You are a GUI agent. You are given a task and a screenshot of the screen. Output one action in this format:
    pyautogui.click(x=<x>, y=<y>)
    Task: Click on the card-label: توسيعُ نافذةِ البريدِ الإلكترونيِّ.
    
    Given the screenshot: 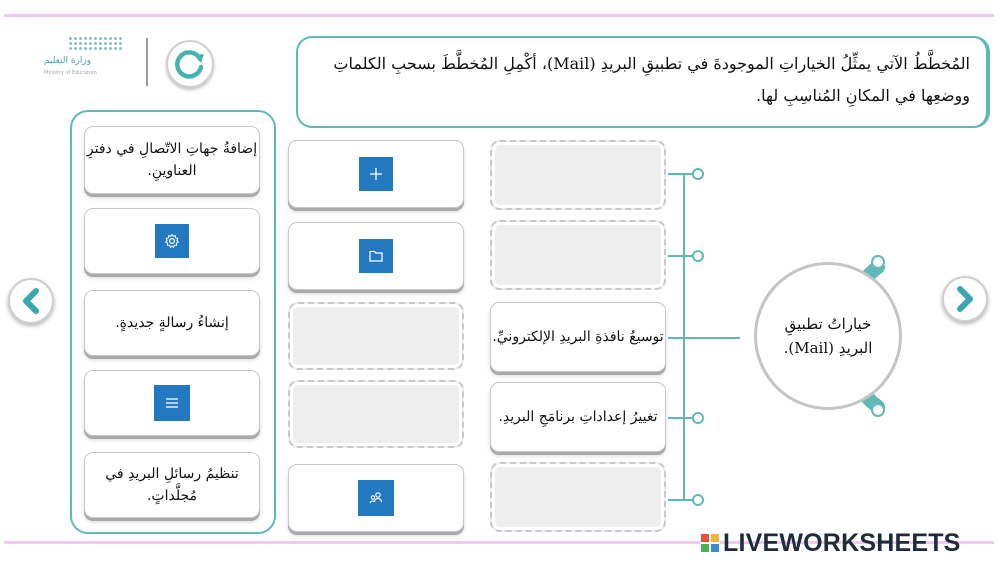 What is the action you would take?
    pyautogui.click(x=578, y=337)
    